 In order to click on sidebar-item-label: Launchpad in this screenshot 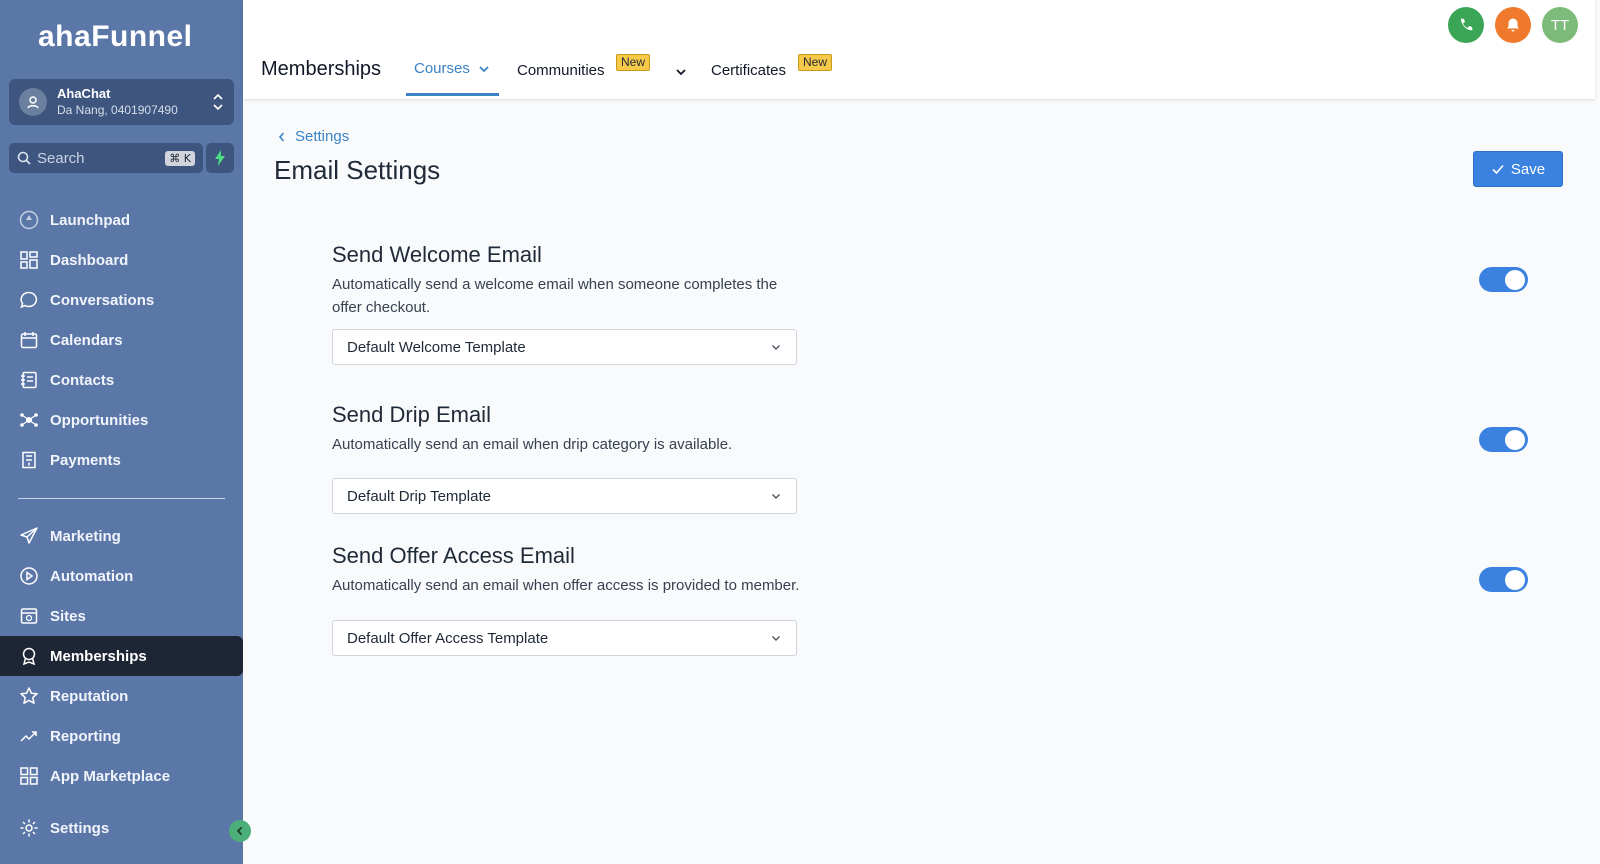, I will do `click(90, 220)`.